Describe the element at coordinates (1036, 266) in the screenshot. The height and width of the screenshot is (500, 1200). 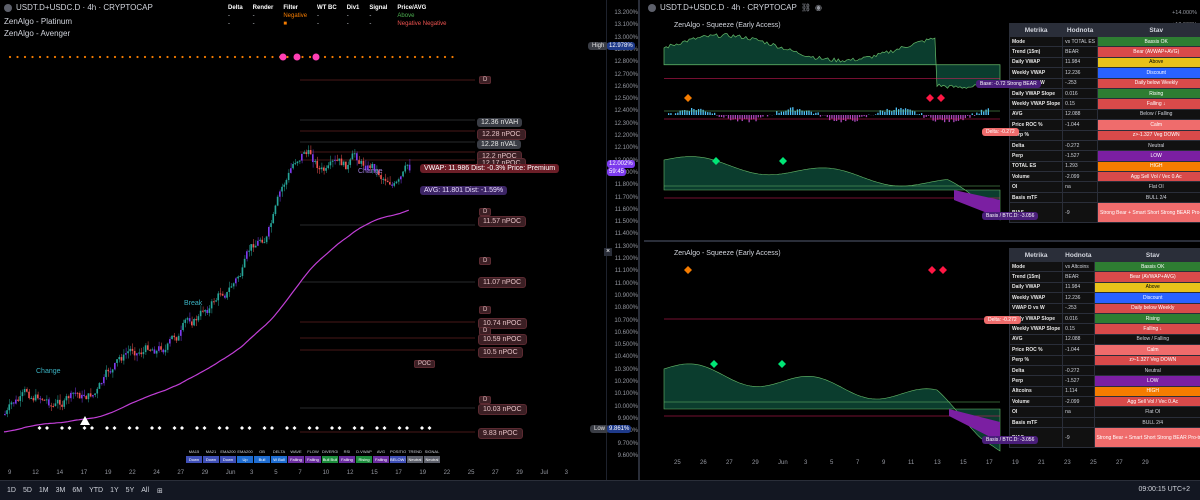
I see `metrics-cell: Mode` at that location.